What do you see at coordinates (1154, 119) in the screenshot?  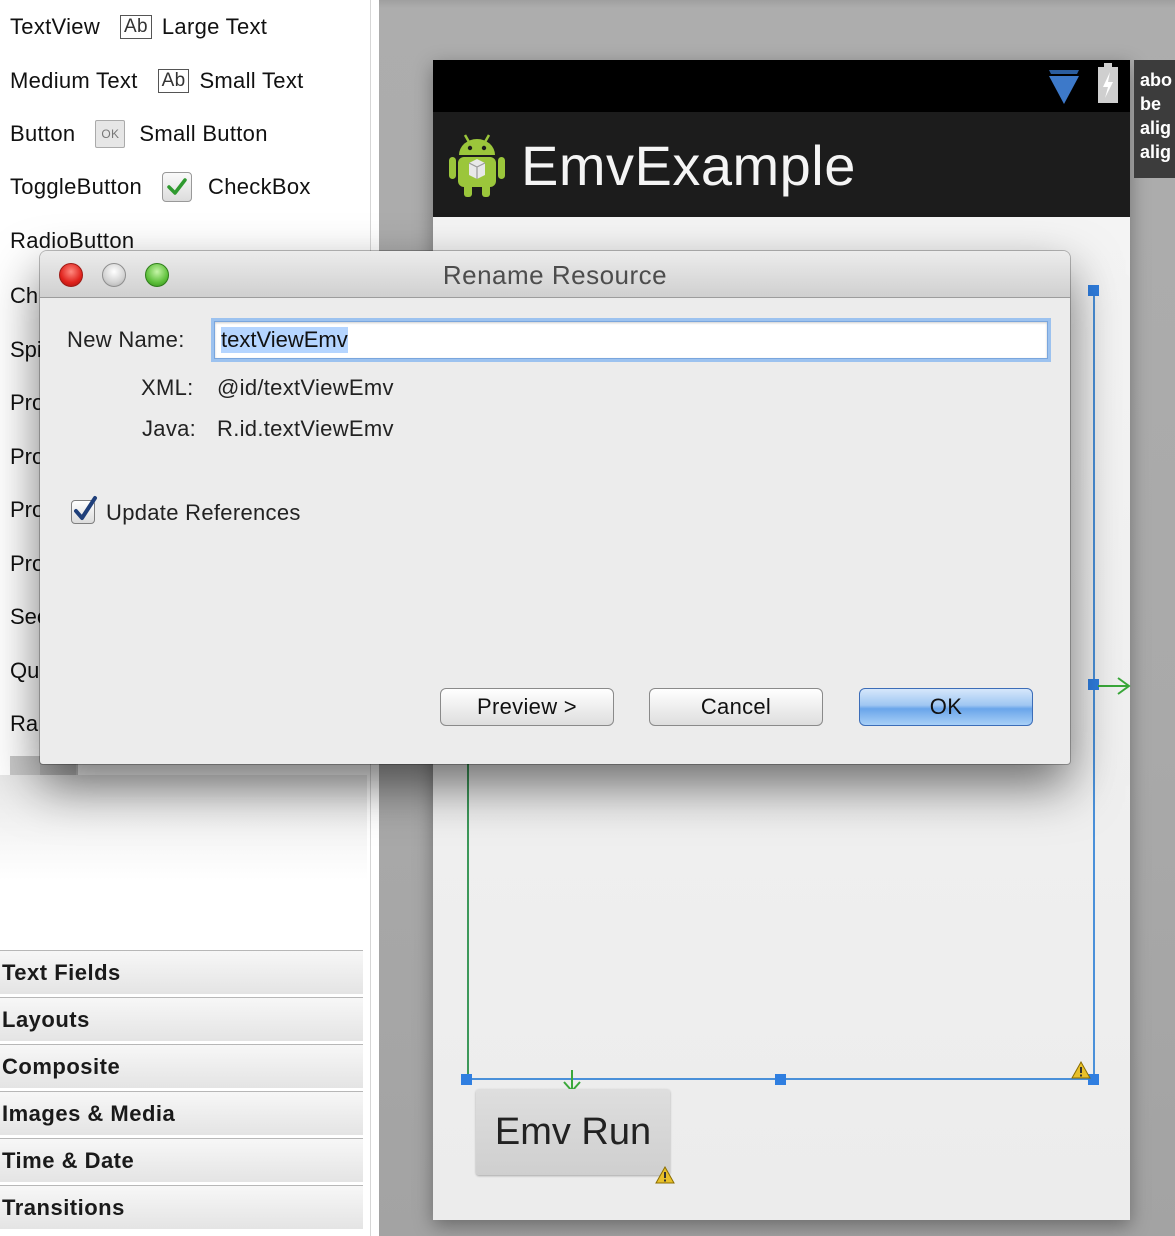 I see `layout-hint-tooltip: abo be alig alig` at bounding box center [1154, 119].